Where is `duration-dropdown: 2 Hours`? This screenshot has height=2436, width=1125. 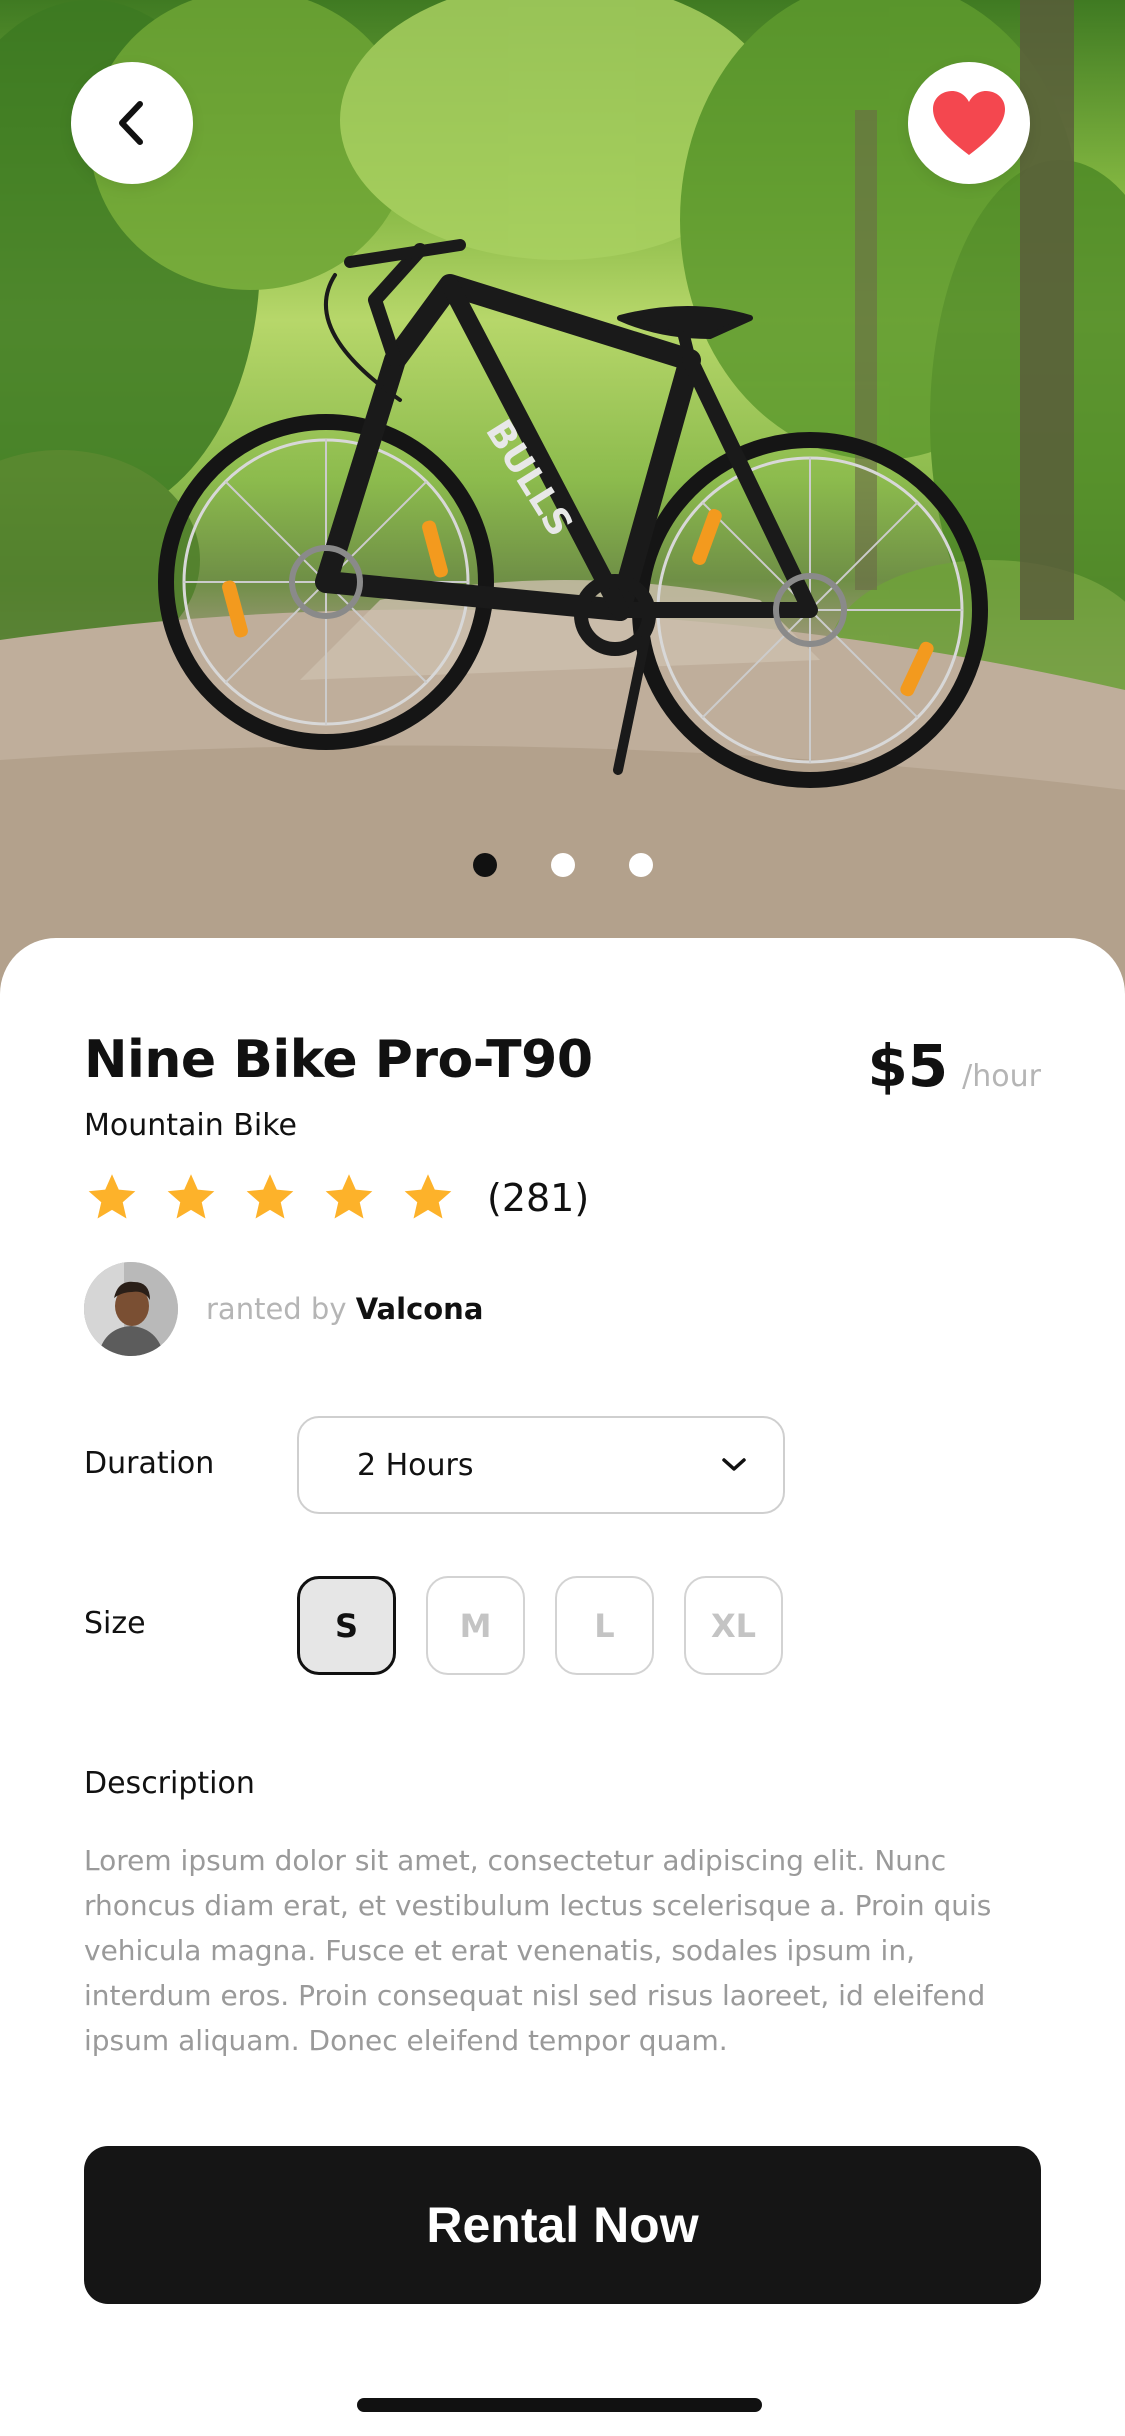 duration-dropdown: 2 Hours is located at coordinates (541, 1465).